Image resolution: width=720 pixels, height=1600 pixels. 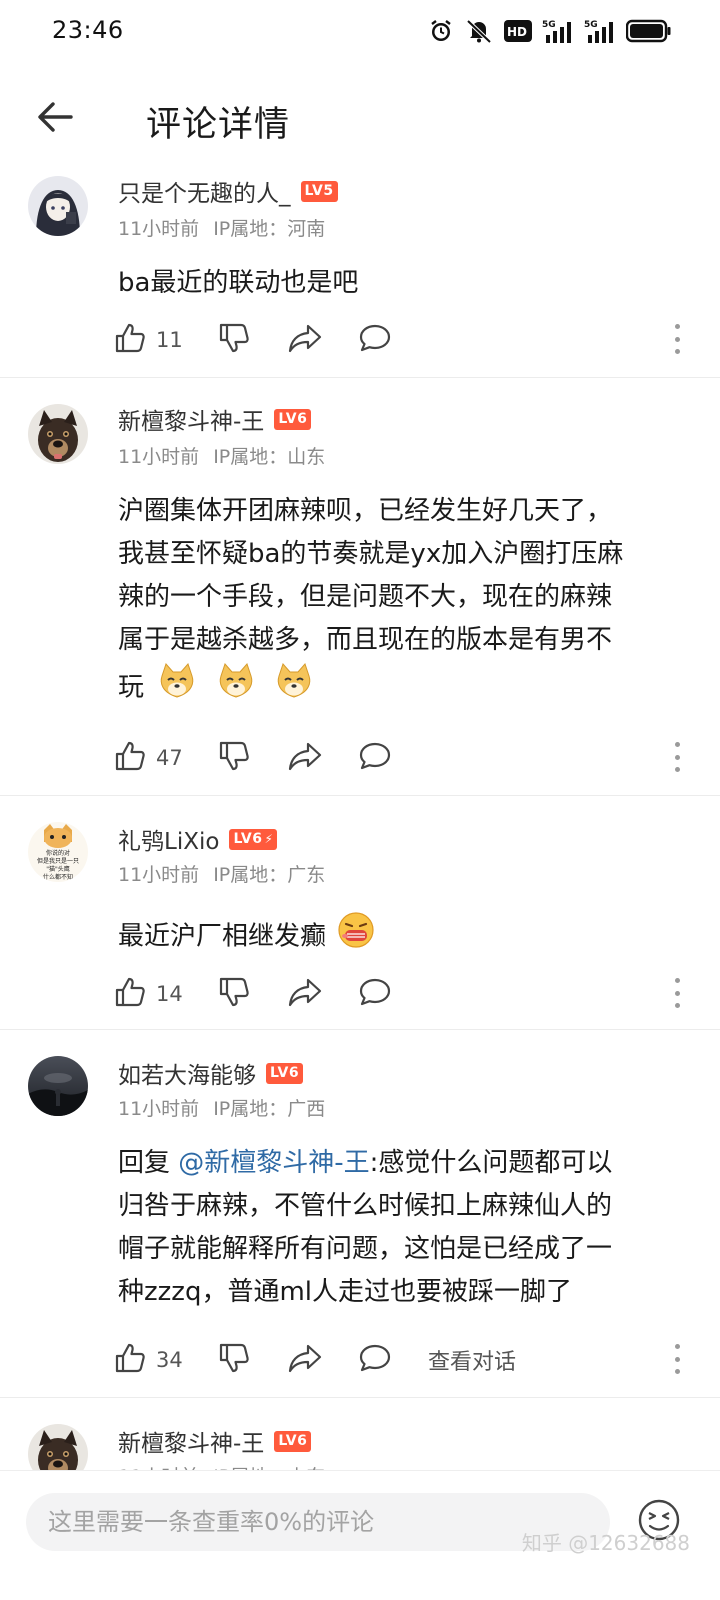 I want to click on mention-link: @新檀黎斗神-王, so click(x=273, y=1163).